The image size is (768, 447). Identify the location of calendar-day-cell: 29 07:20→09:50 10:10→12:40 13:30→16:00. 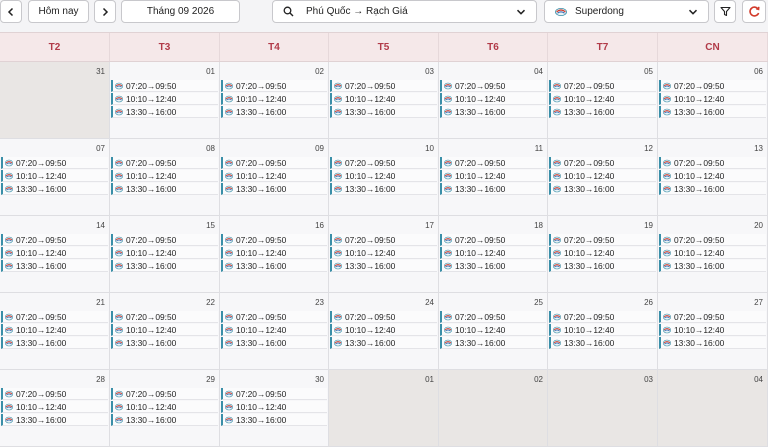
(165, 408).